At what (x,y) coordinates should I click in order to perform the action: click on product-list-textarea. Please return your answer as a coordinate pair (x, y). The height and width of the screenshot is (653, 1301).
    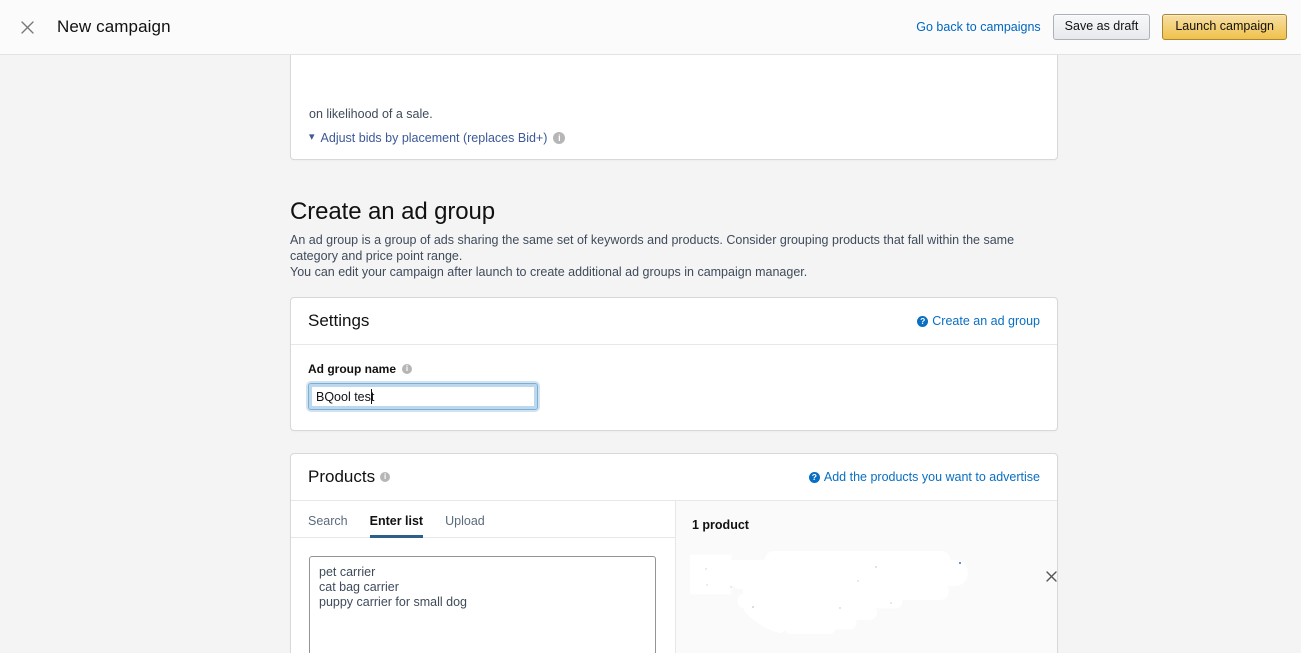
    Looking at the image, I should click on (482, 604).